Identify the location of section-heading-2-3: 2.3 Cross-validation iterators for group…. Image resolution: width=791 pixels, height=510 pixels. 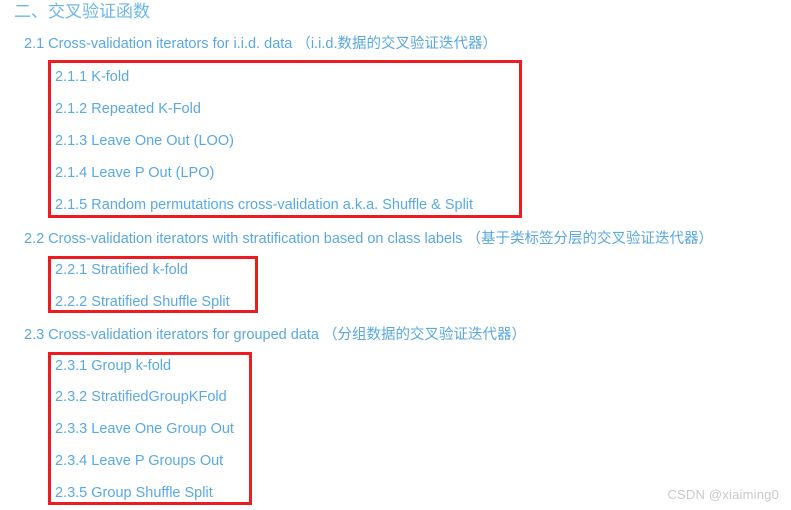
(275, 335).